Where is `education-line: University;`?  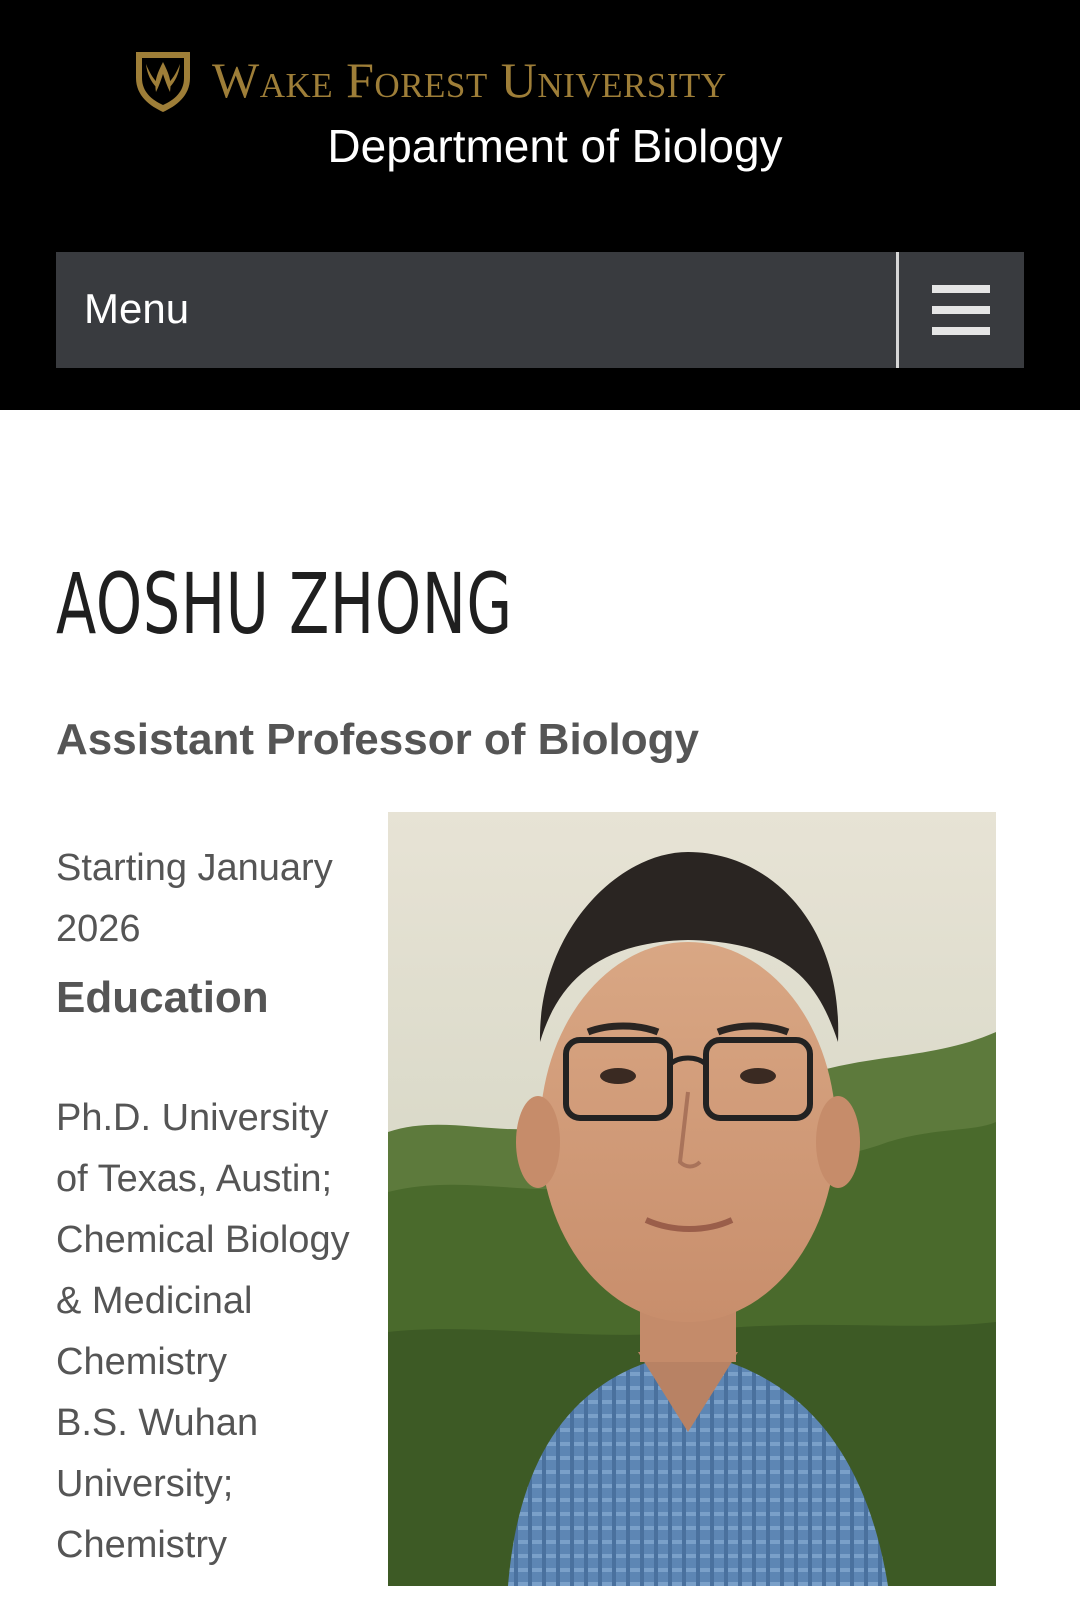 education-line: University; is located at coordinates (145, 1484).